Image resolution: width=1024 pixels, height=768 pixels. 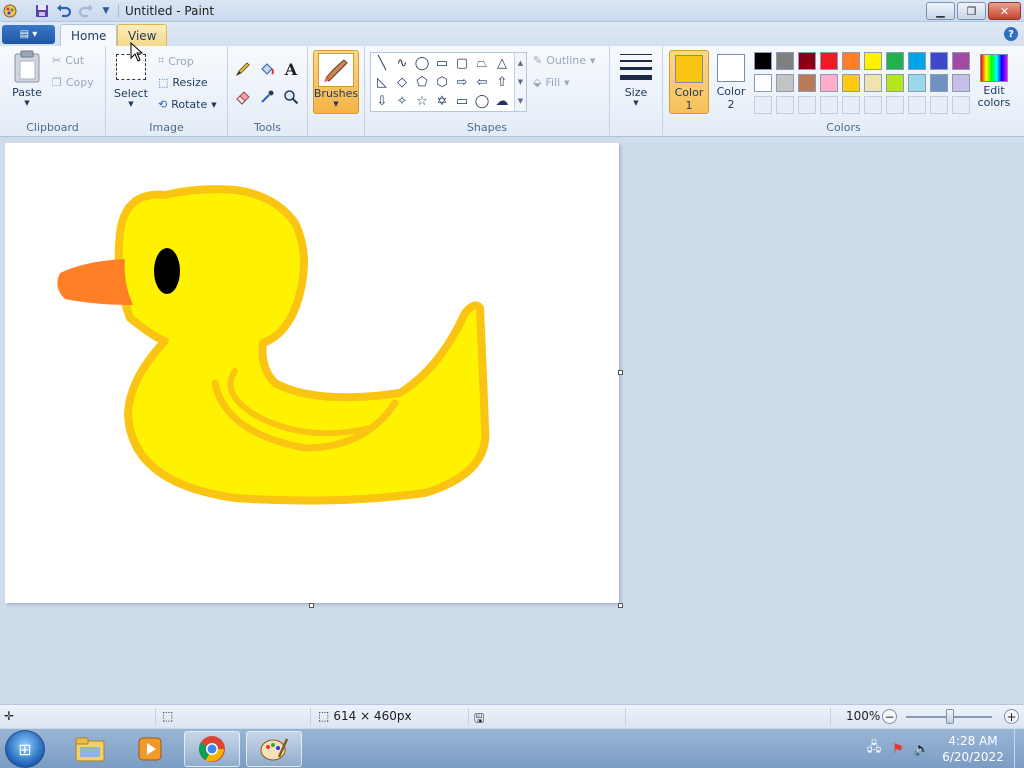 What do you see at coordinates (731, 82) in the screenshot?
I see `color2-button: Color 2` at bounding box center [731, 82].